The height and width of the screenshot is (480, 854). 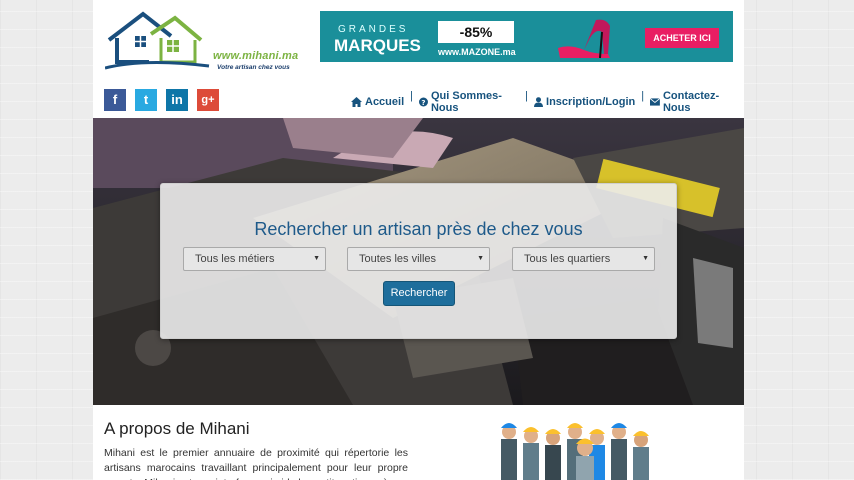 What do you see at coordinates (691, 102) in the screenshot?
I see `nav-contact-label: Contactez-Nous` at bounding box center [691, 102].